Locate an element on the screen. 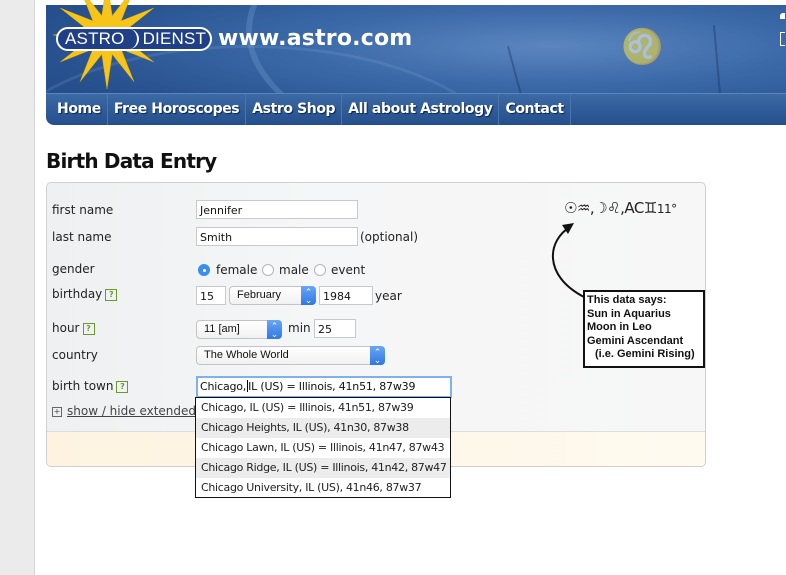 Image resolution: width=786 pixels, height=575 pixels. birthday-month-value: February is located at coordinates (259, 295).